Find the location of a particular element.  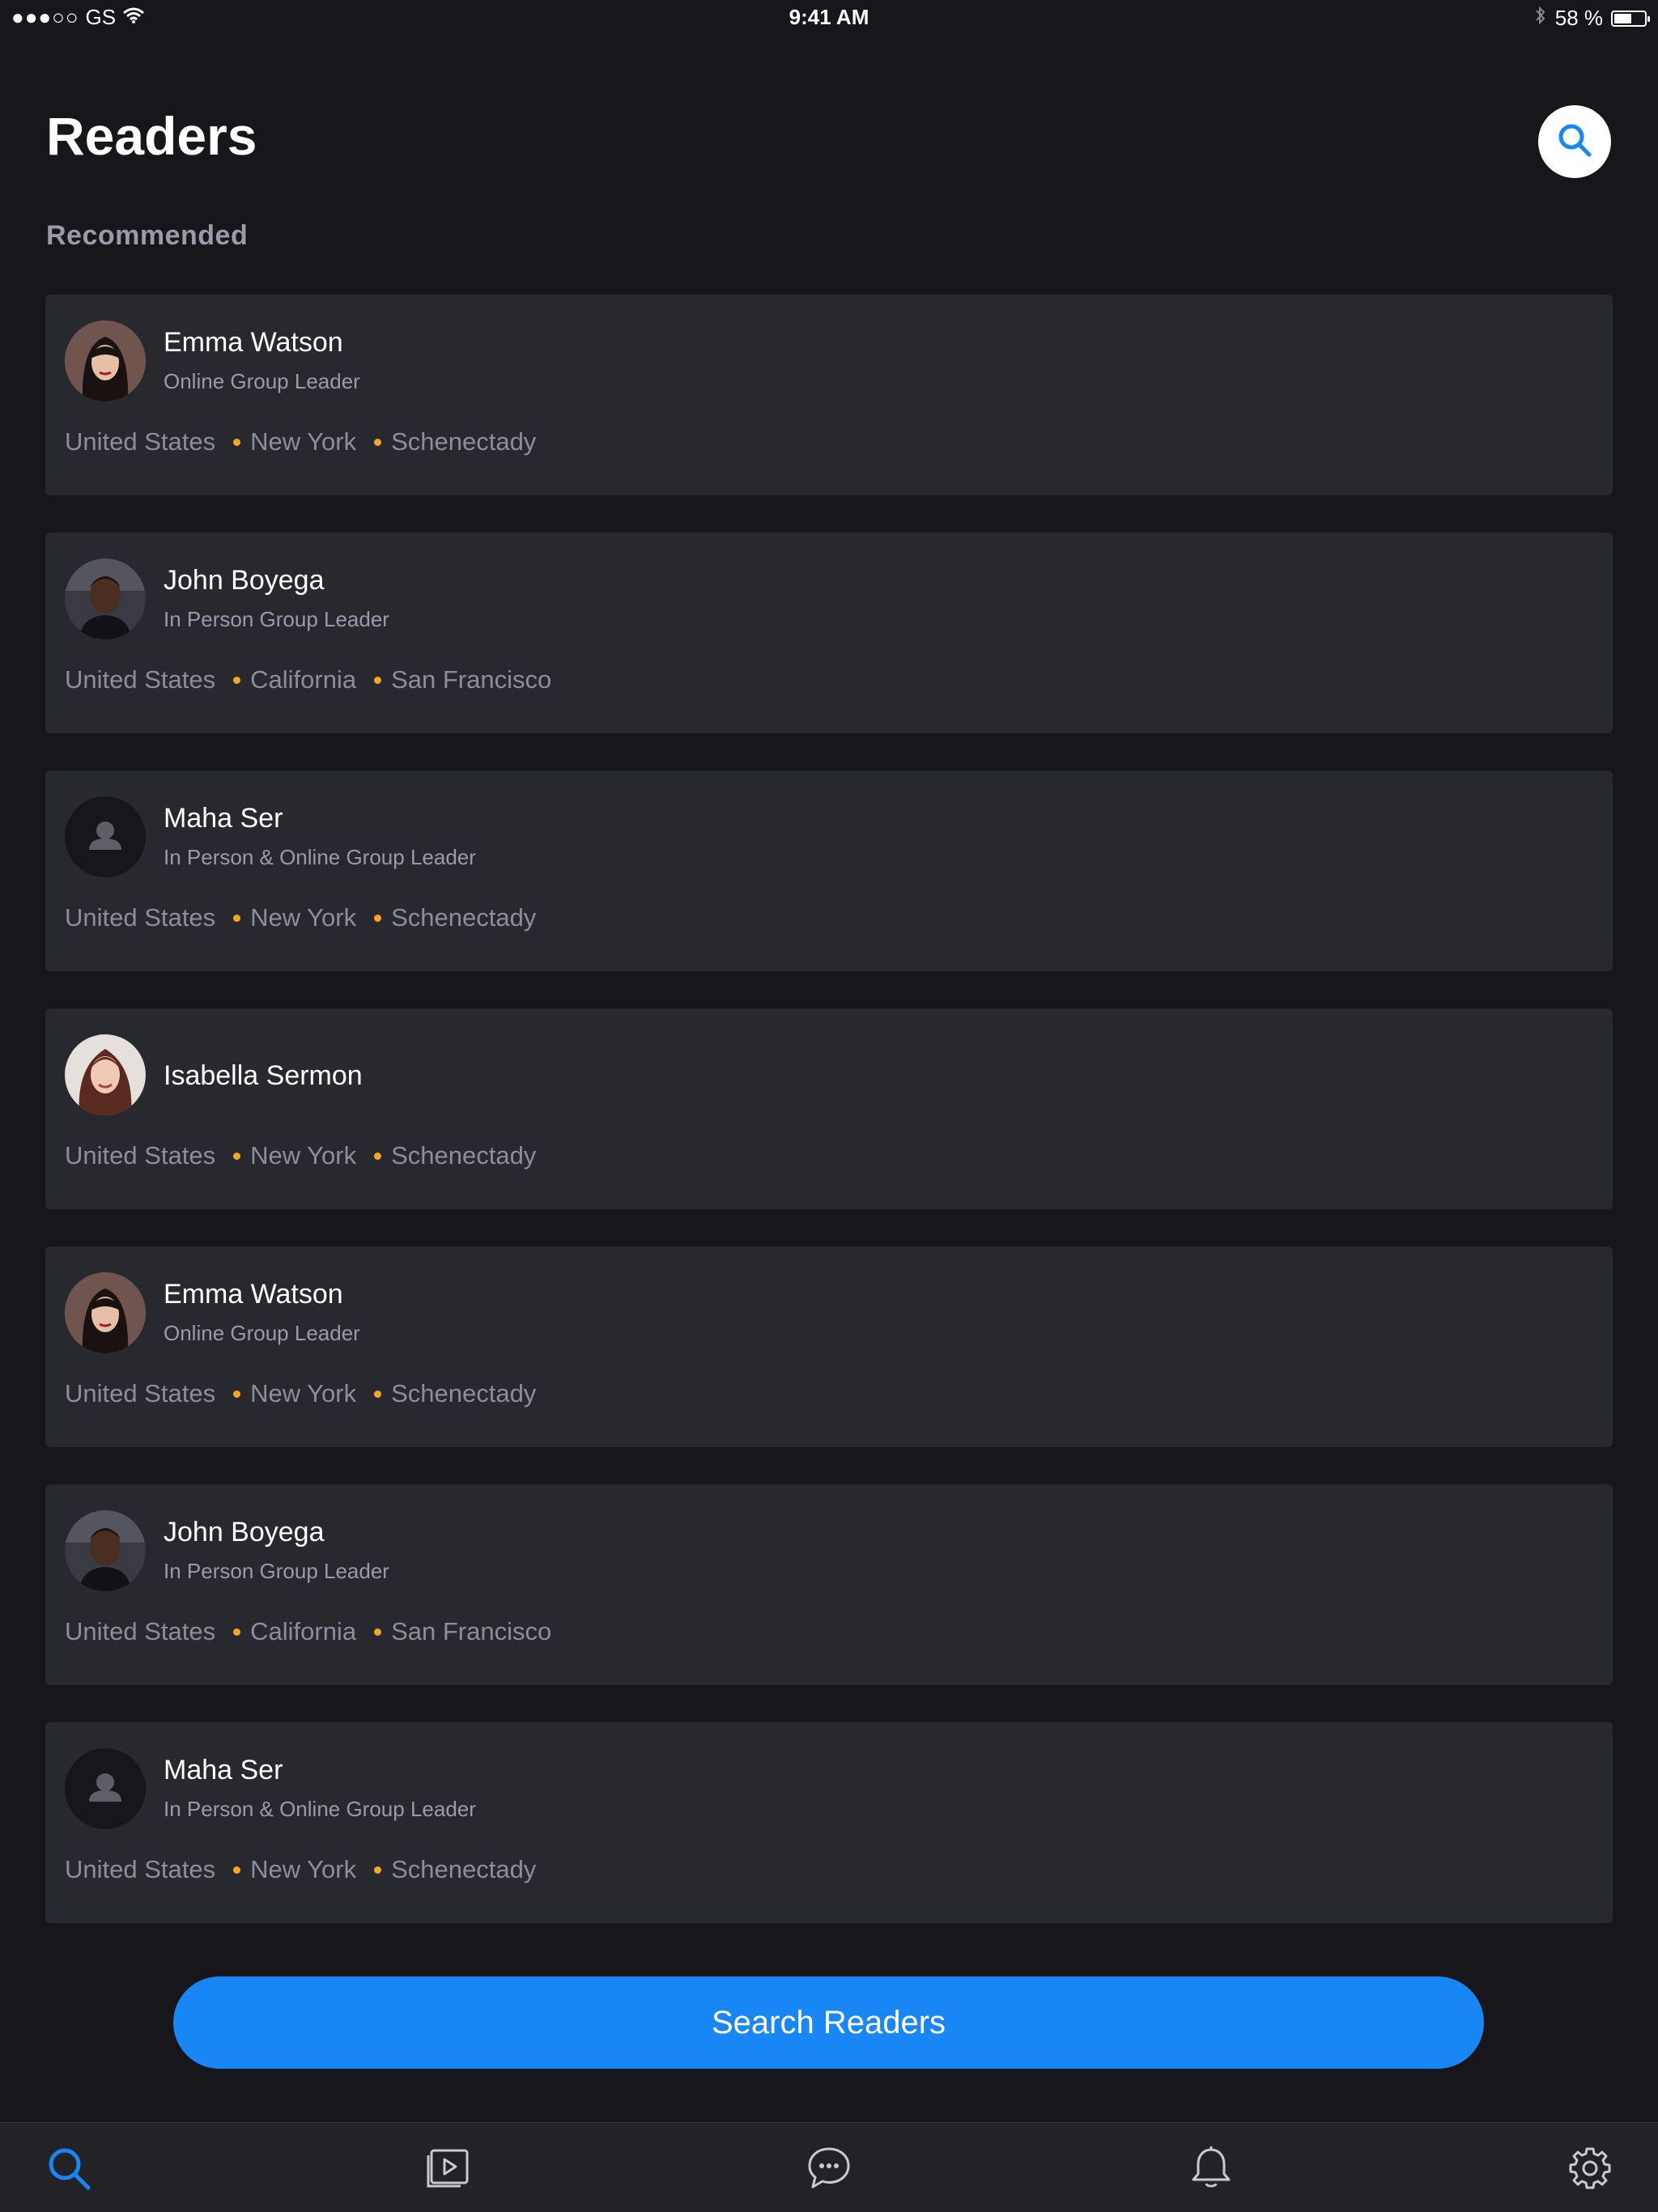

video-library-icon is located at coordinates (447, 2170).